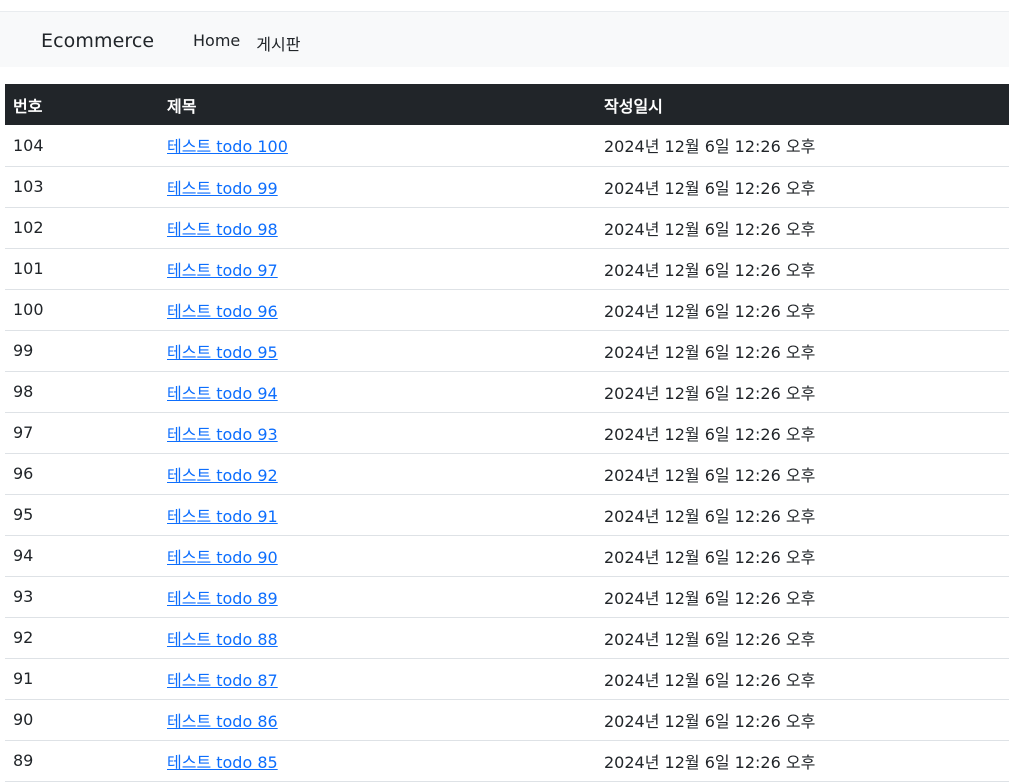  Describe the element at coordinates (82, 556) in the screenshot. I see `row-number: 94` at that location.